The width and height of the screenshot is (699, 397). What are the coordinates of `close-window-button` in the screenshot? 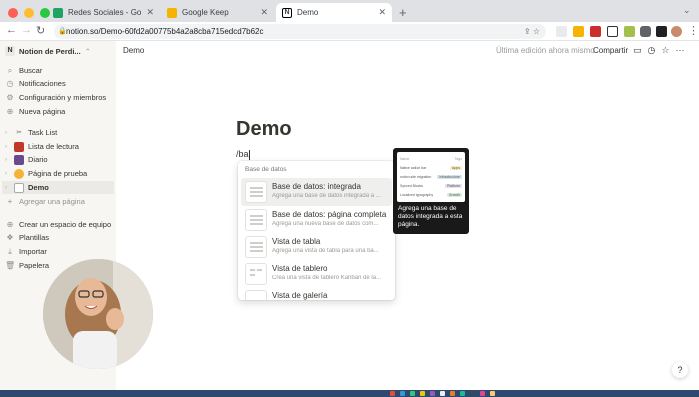 It's located at (13, 13).